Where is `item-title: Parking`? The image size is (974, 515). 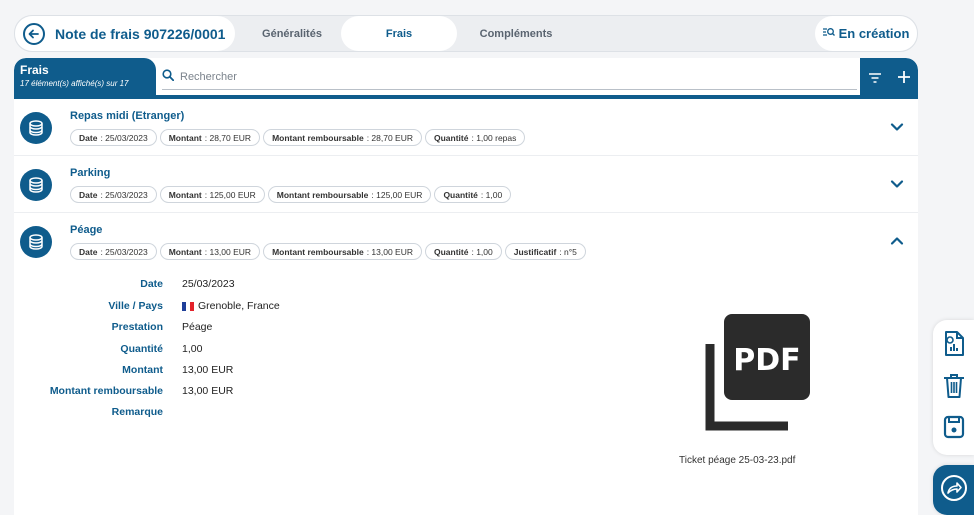
item-title: Parking is located at coordinates (90, 173).